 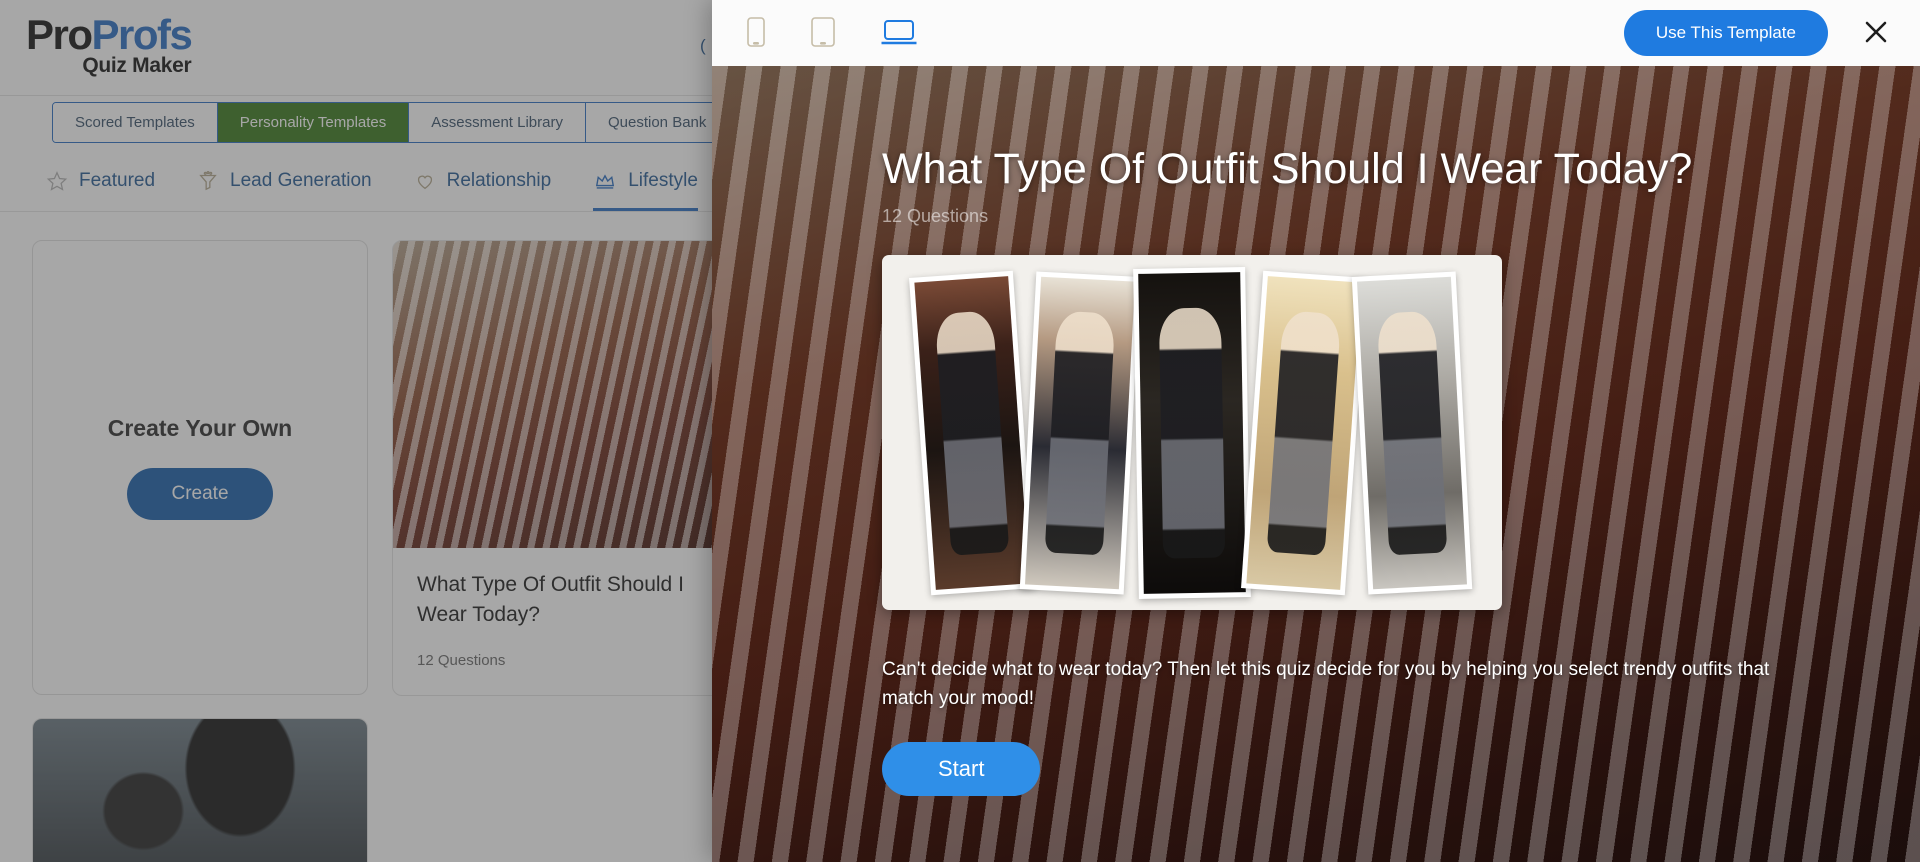 I want to click on laptop-icon, so click(x=899, y=34).